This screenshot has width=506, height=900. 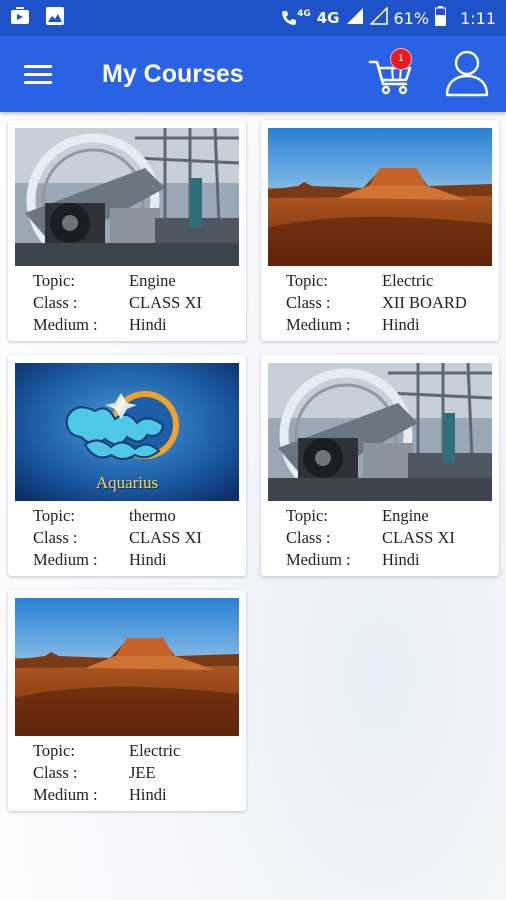 What do you see at coordinates (411, 18) in the screenshot?
I see `battery-level: 61%` at bounding box center [411, 18].